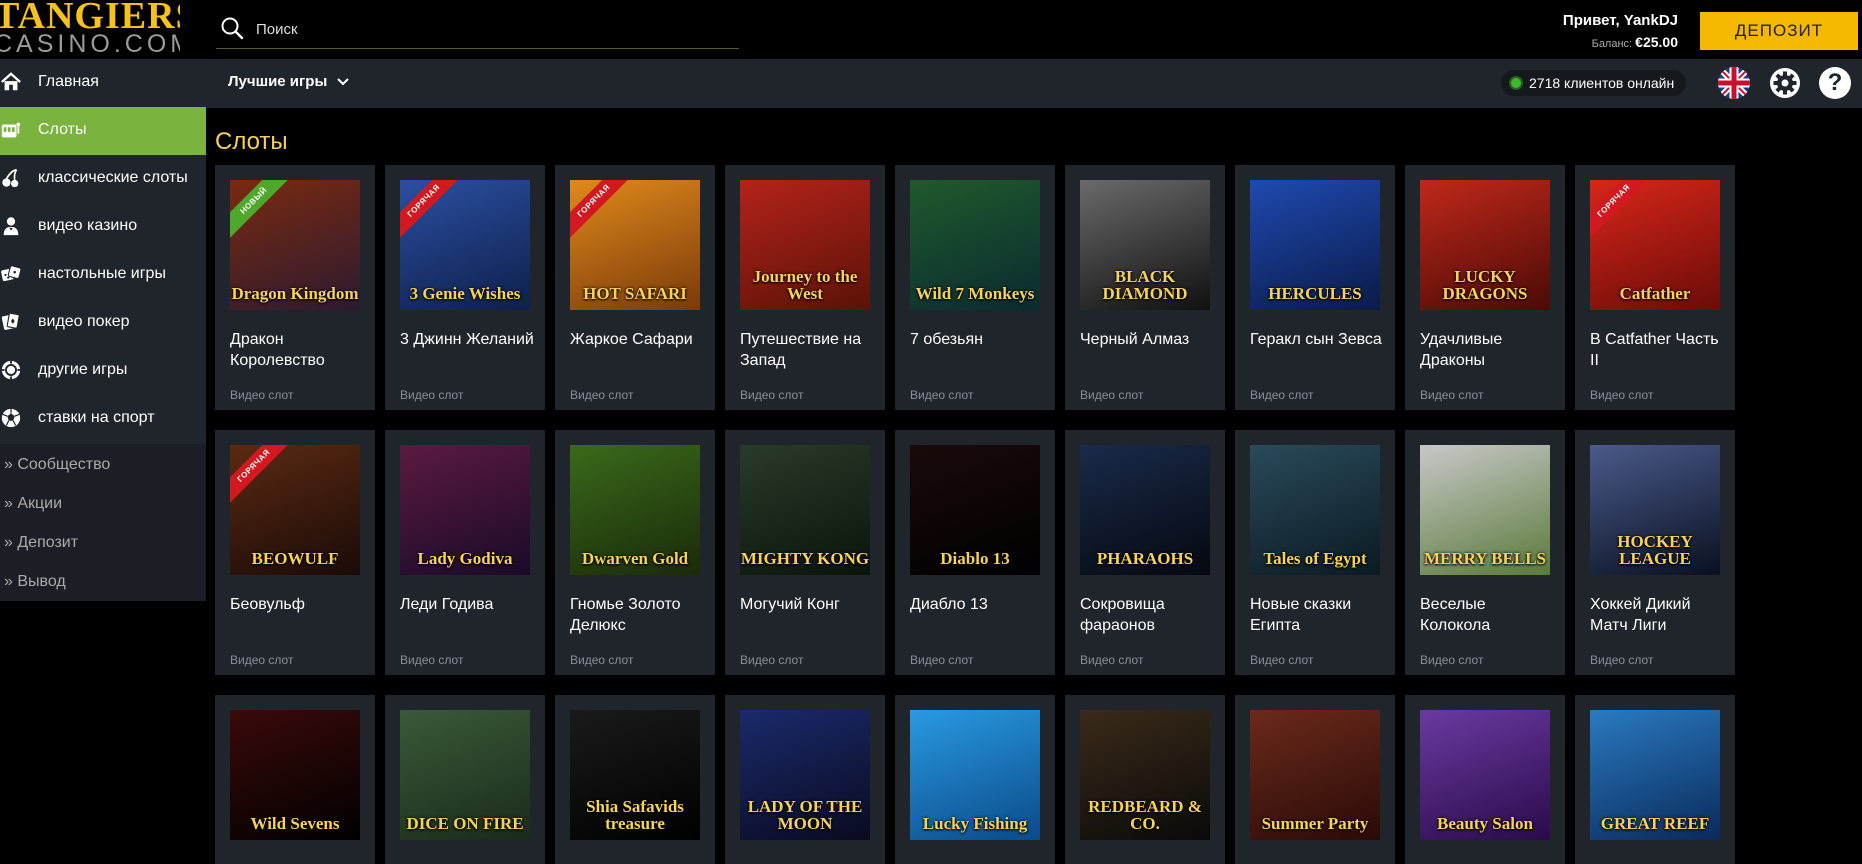  I want to click on game-card: Summer Party, so click(1315, 779).